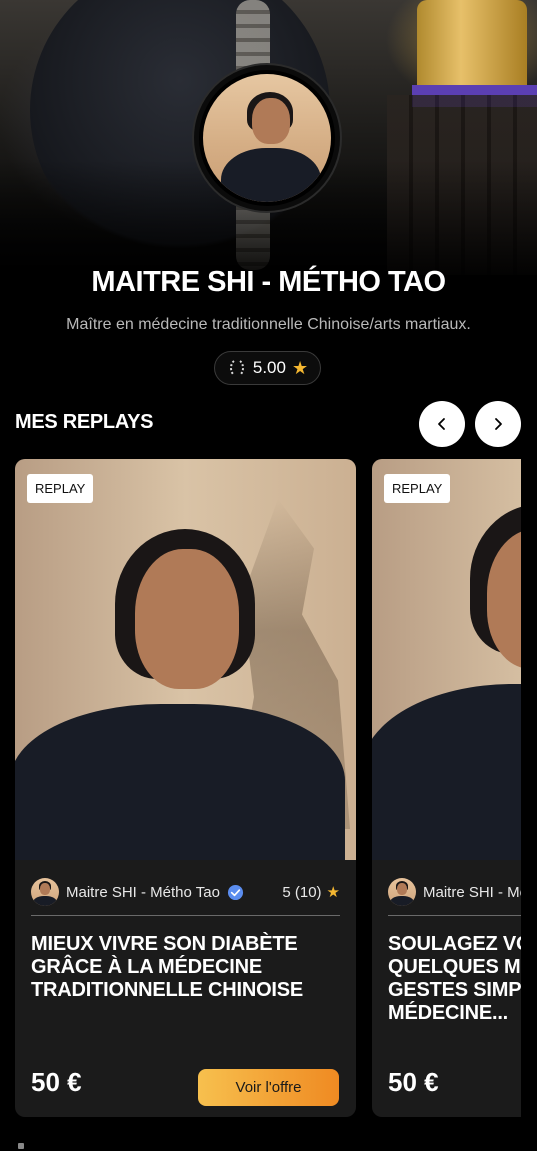 This screenshot has width=537, height=1151. I want to click on chevron-left-icon, so click(441, 424).